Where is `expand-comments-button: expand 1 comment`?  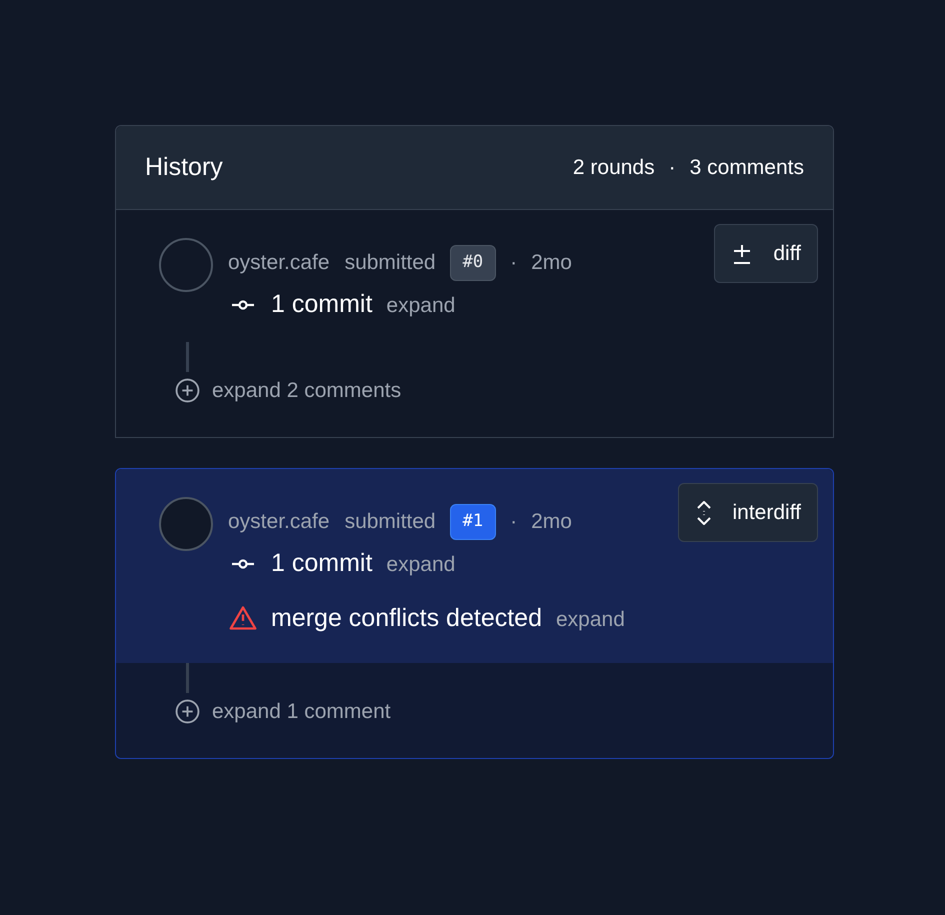
expand-comments-button: expand 1 comment is located at coordinates (504, 712).